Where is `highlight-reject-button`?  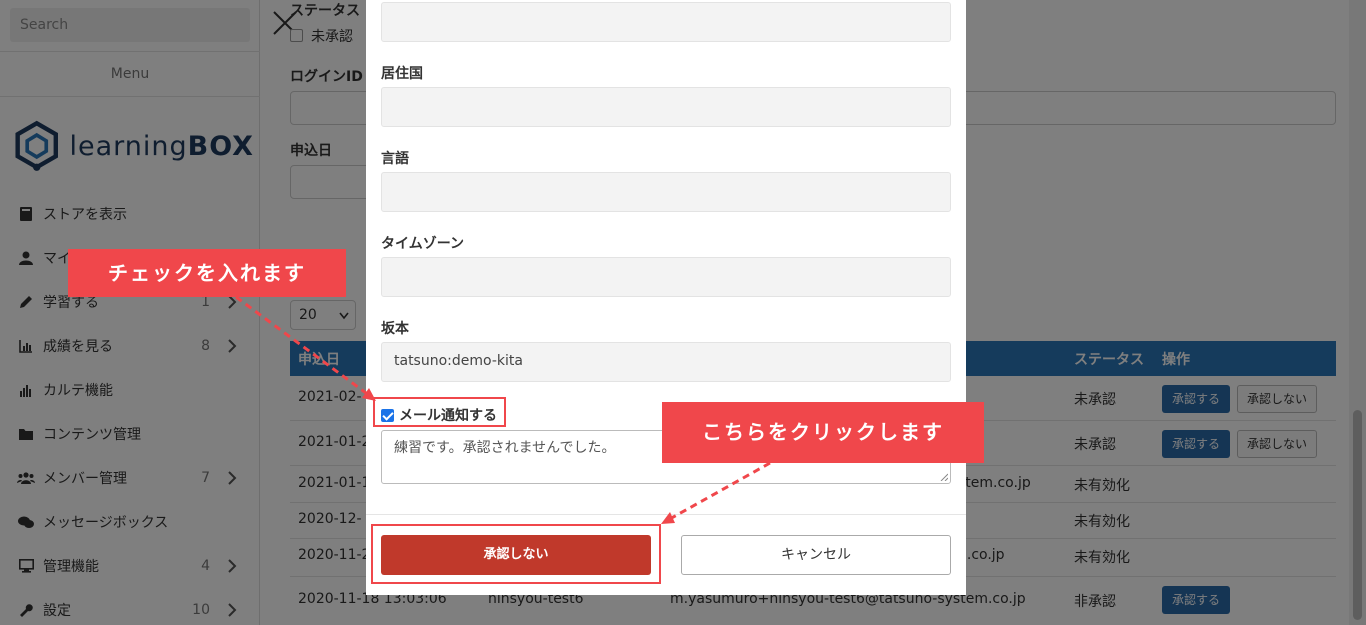 highlight-reject-button is located at coordinates (516, 554).